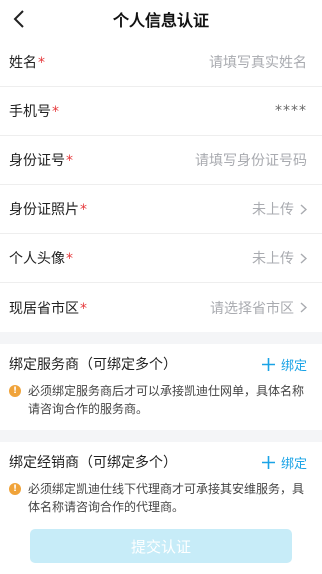 This screenshot has height=574, width=322. Describe the element at coordinates (34, 112) in the screenshot. I see `field-label: 手机号*` at that location.